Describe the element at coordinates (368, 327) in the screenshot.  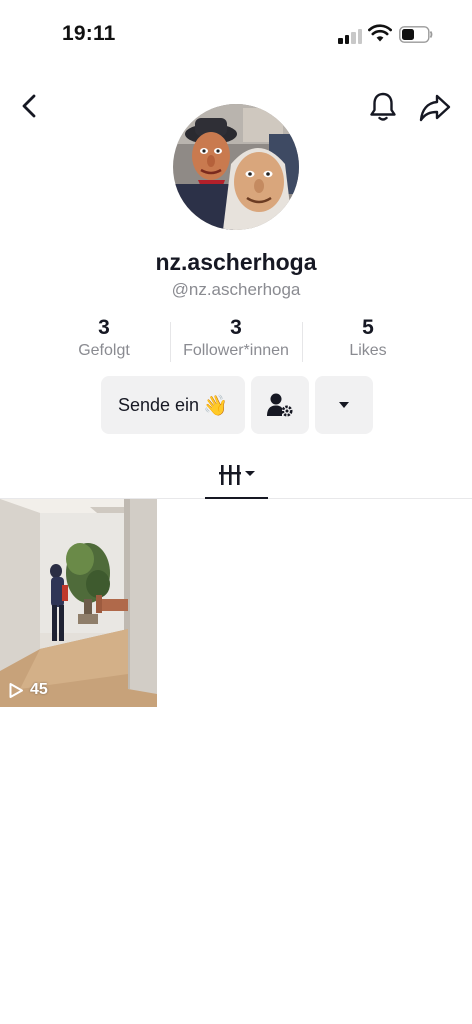
I see `likes-count: 5` at that location.